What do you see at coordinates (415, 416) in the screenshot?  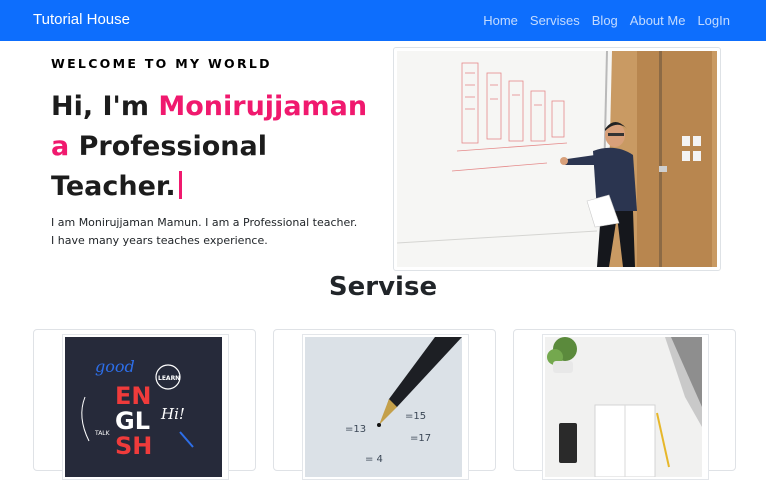 I see `math-text-2: =15` at bounding box center [415, 416].